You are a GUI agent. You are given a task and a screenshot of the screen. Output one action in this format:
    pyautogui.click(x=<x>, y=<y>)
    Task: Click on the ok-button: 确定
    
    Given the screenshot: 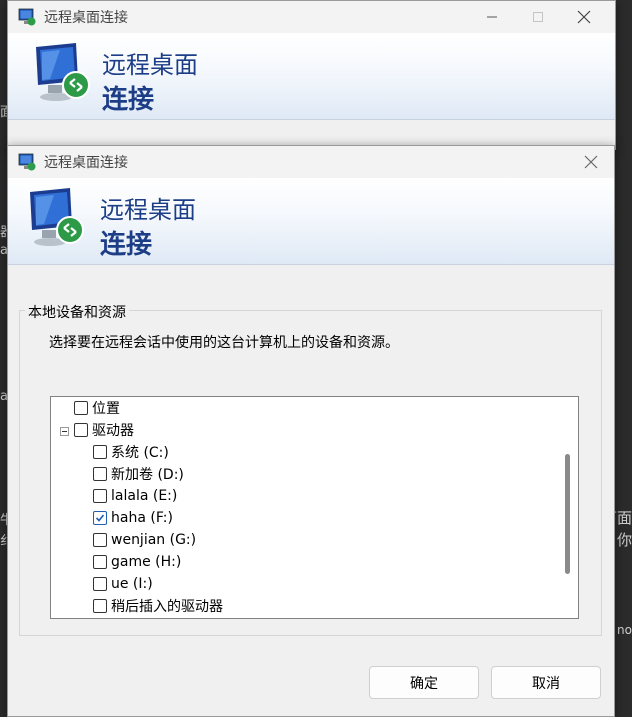 What is the action you would take?
    pyautogui.click(x=424, y=682)
    